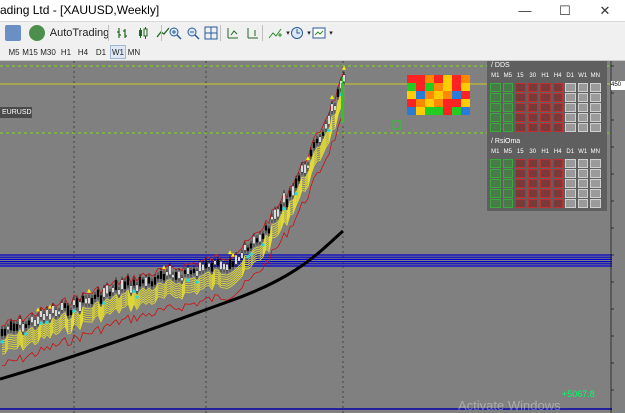 This screenshot has width=625, height=413. I want to click on bar-chart-icon, so click(123, 33).